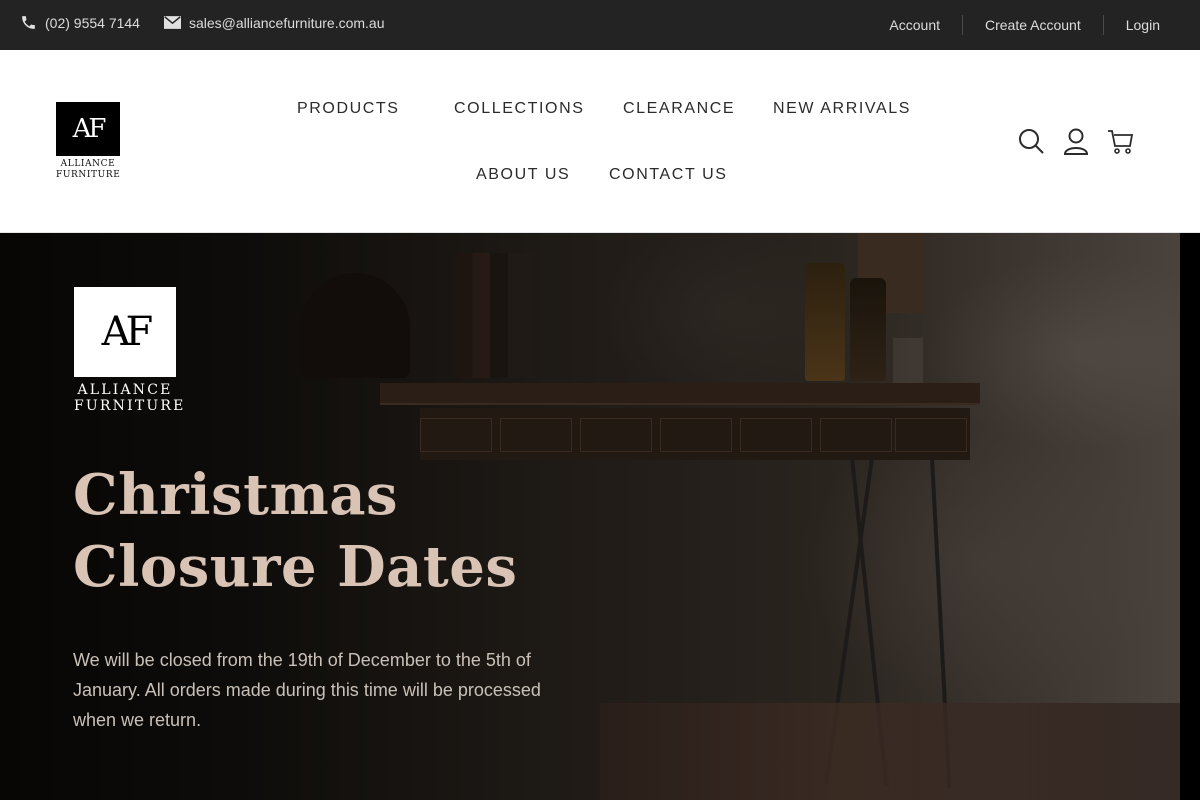 This screenshot has width=1200, height=800. What do you see at coordinates (92, 22) in the screenshot?
I see `phone-number: (02) 9554 7144` at bounding box center [92, 22].